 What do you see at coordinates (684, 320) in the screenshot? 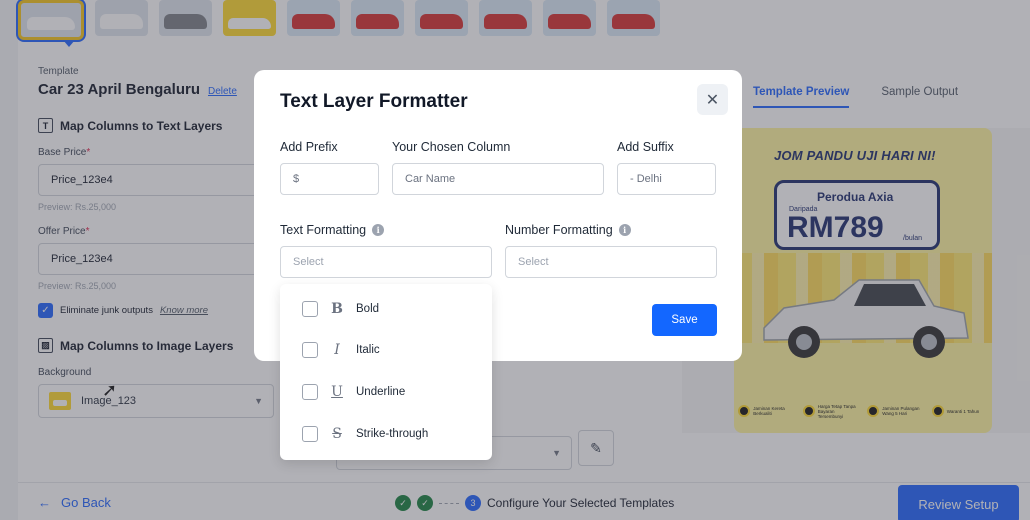
I see `save-button: Save` at bounding box center [684, 320].